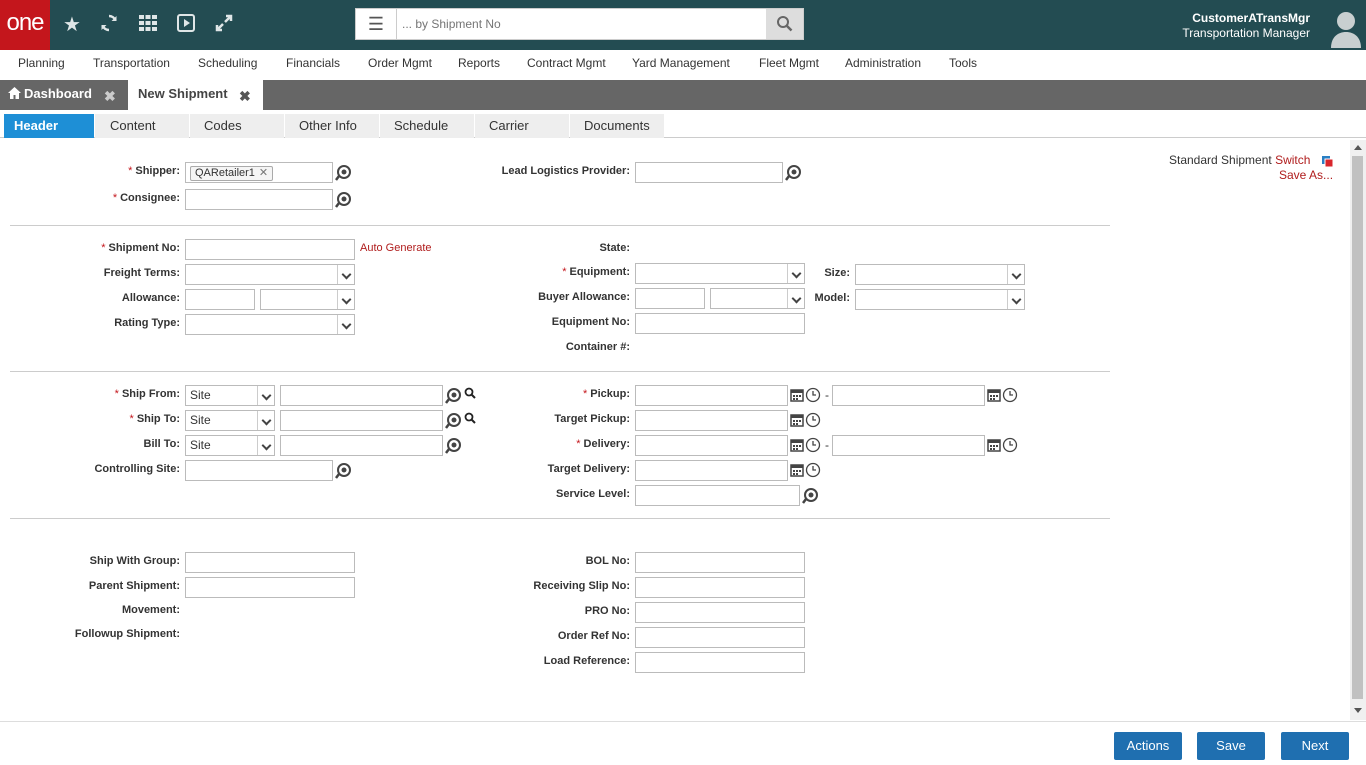 The width and height of the screenshot is (1366, 765). I want to click on user-info: CustomerATransMgr Transportation Manager, so click(1246, 25).